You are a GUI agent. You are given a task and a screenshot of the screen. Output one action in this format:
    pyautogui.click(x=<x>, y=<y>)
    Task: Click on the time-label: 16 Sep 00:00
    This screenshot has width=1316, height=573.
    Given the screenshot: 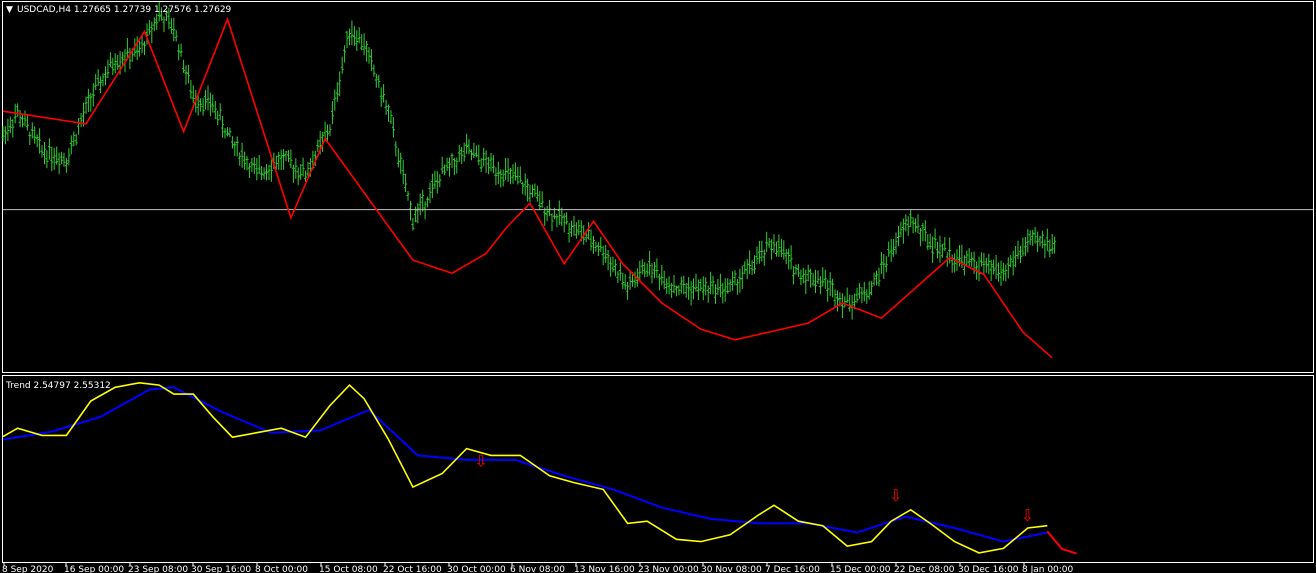 What is the action you would take?
    pyautogui.click(x=94, y=569)
    